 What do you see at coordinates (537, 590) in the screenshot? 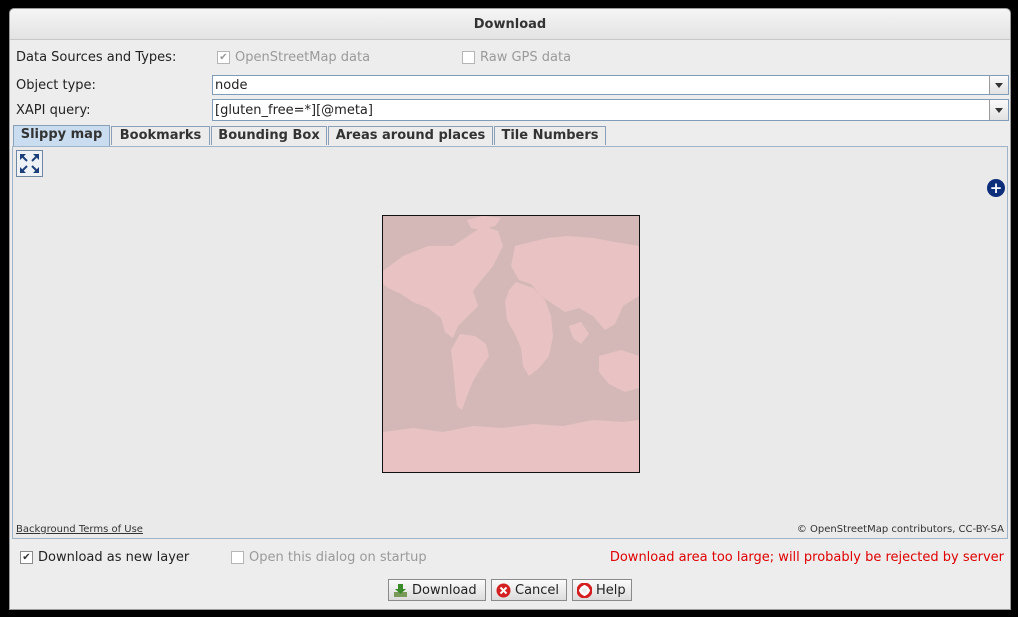
I see `cancel-button-label: Cancel` at bounding box center [537, 590].